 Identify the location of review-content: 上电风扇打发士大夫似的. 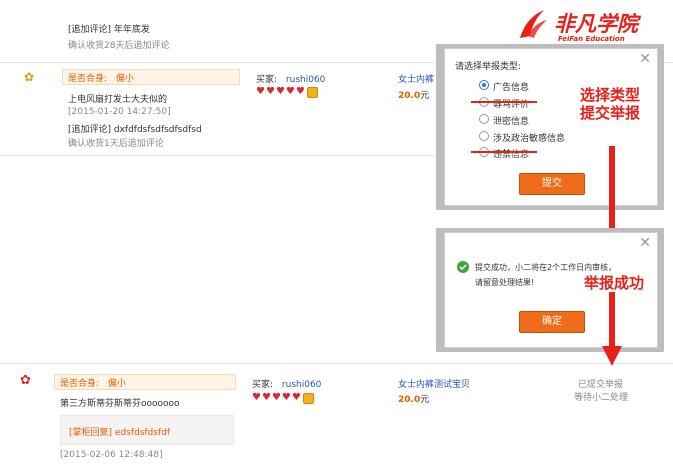
(118, 100).